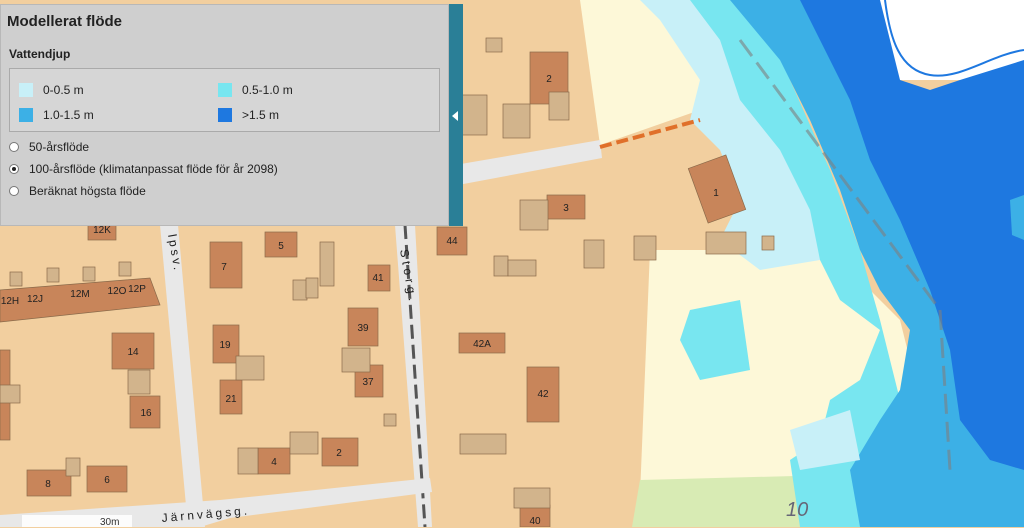 The width and height of the screenshot is (1024, 528). What do you see at coordinates (77, 521) in the screenshot?
I see `scale-bar: 30m` at bounding box center [77, 521].